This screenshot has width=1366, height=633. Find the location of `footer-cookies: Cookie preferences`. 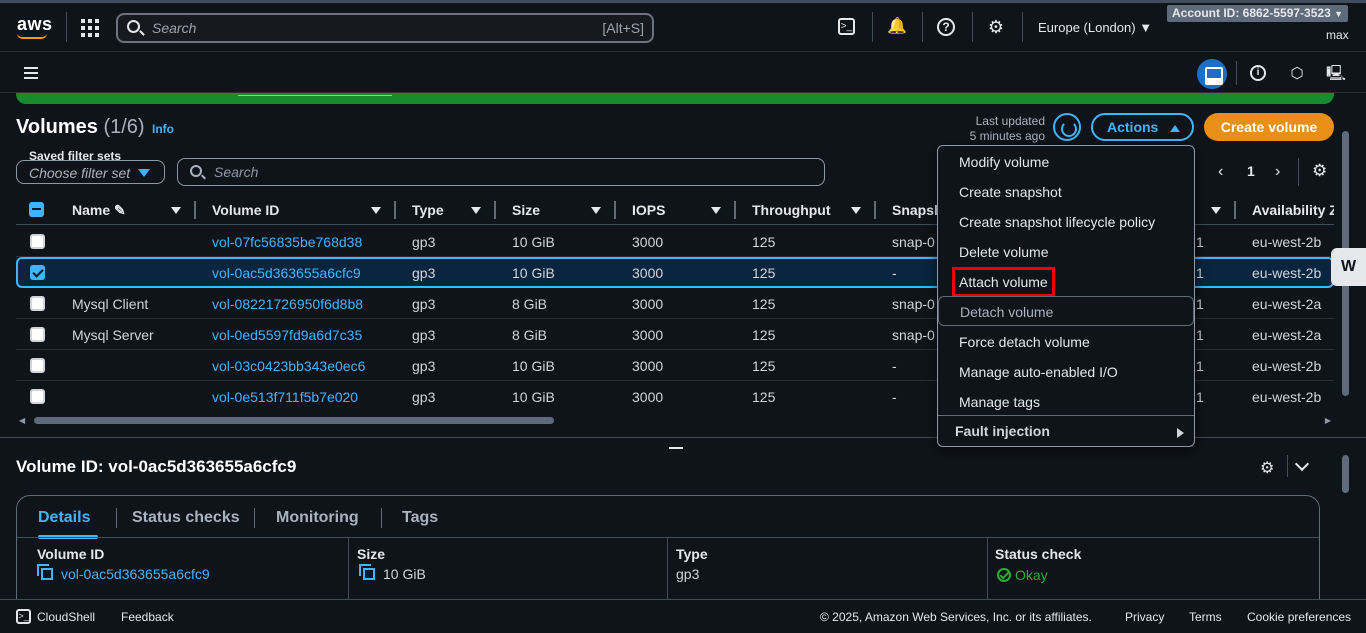

footer-cookies: Cookie preferences is located at coordinates (1299, 617).